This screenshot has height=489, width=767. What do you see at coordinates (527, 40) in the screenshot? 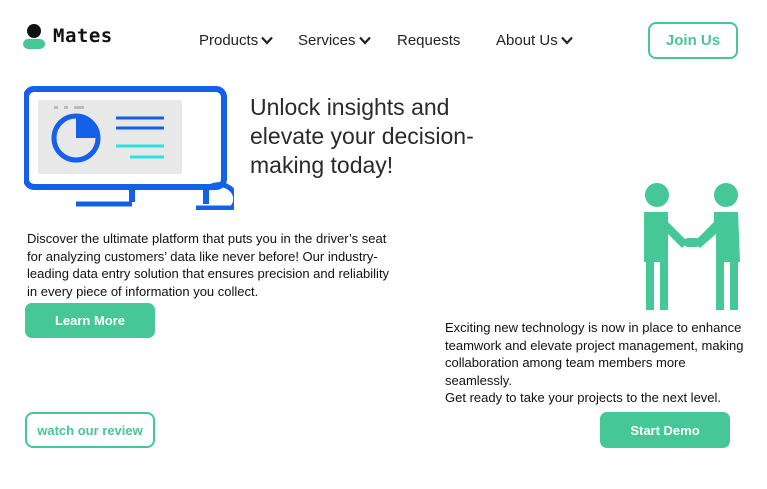
I see `nav-label: About Us` at bounding box center [527, 40].